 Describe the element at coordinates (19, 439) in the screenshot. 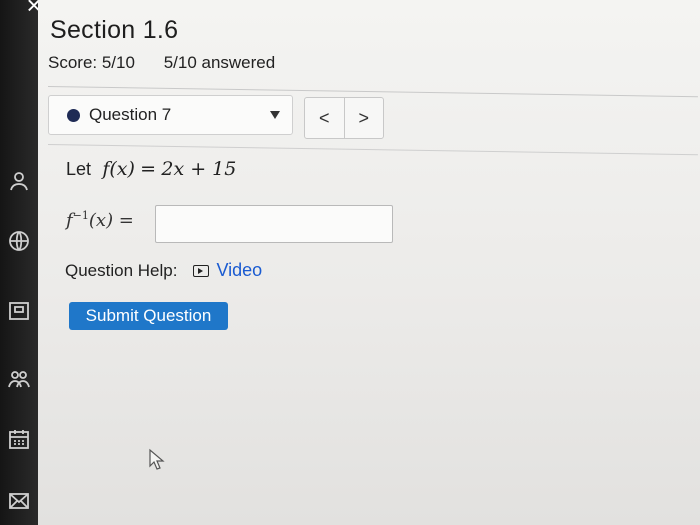

I see `calendar-icon` at that location.